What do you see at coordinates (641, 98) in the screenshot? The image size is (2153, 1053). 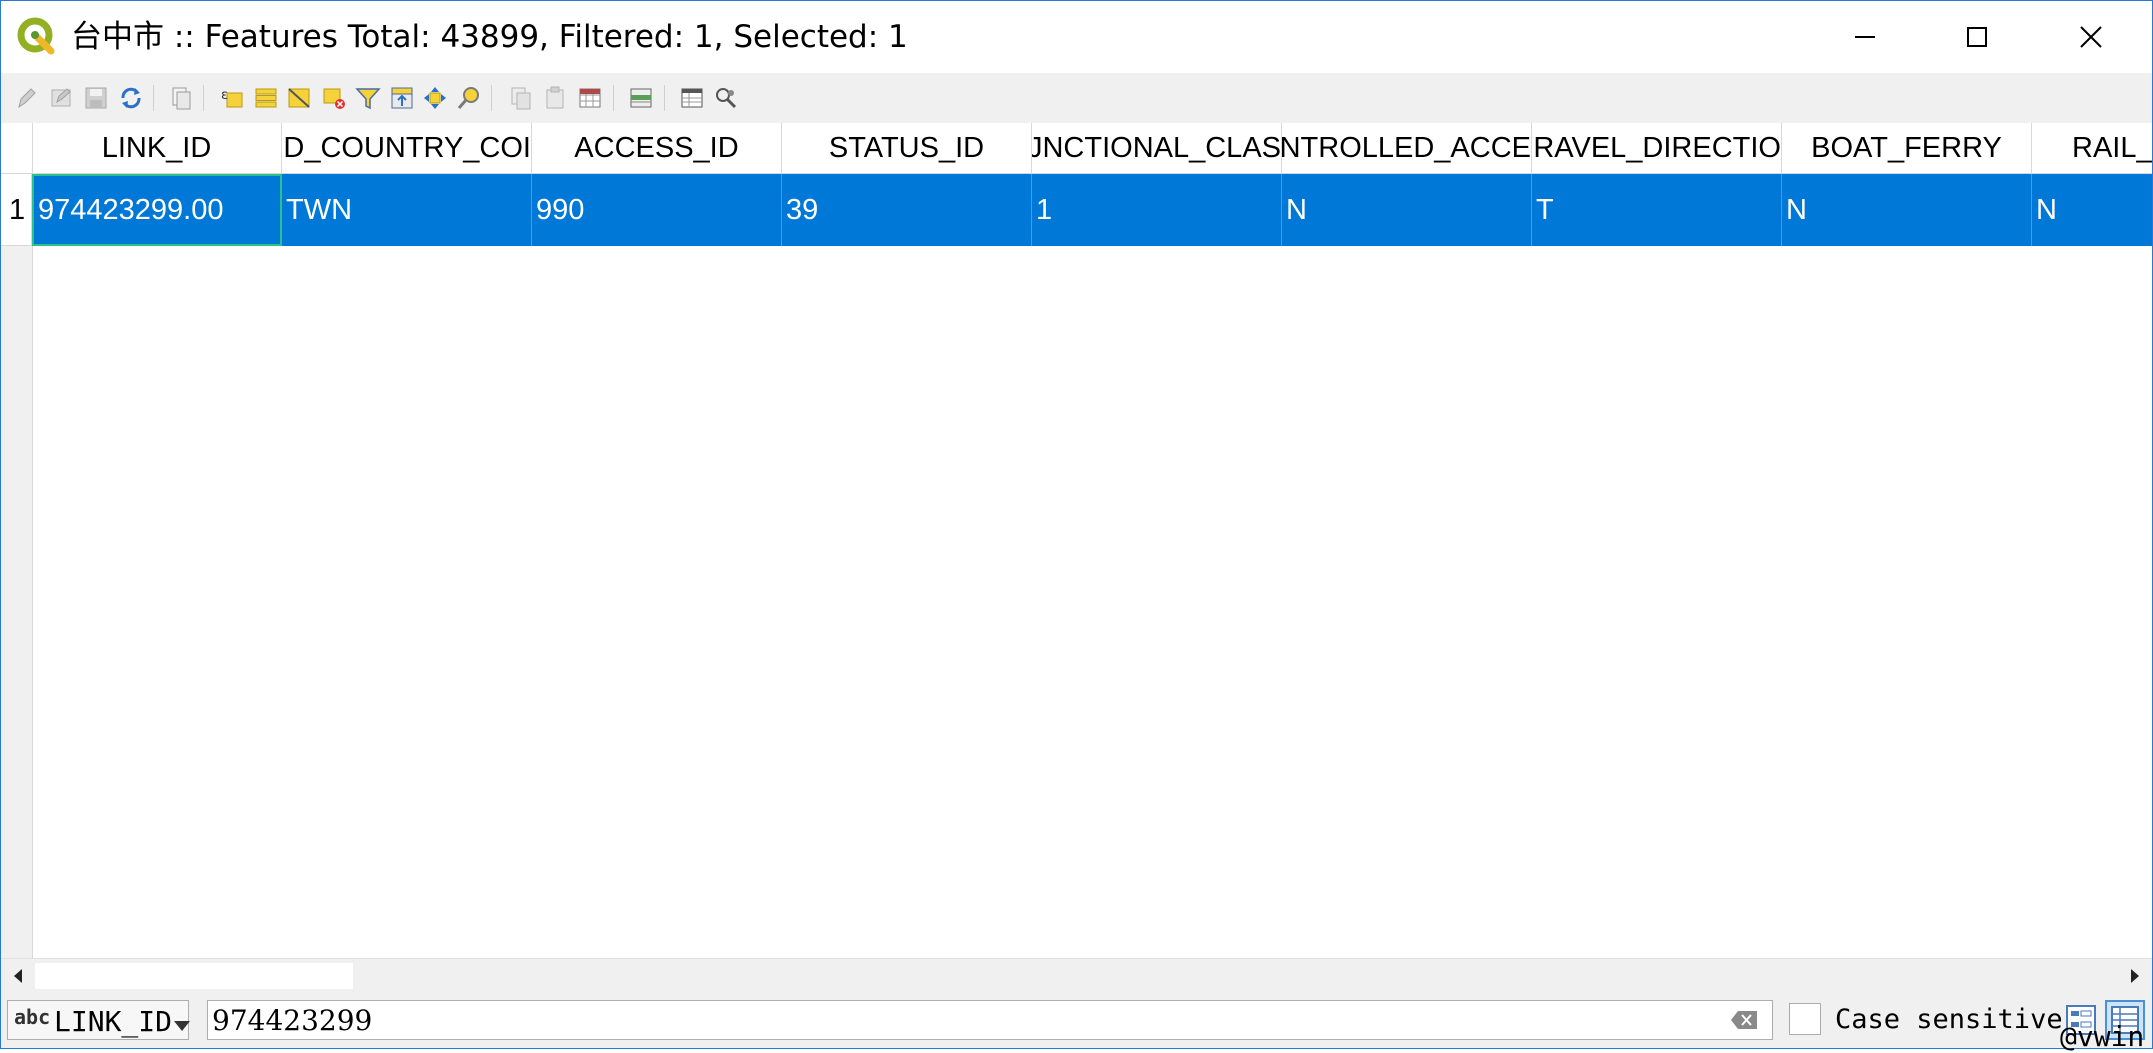 I see `field-calculator-icon` at bounding box center [641, 98].